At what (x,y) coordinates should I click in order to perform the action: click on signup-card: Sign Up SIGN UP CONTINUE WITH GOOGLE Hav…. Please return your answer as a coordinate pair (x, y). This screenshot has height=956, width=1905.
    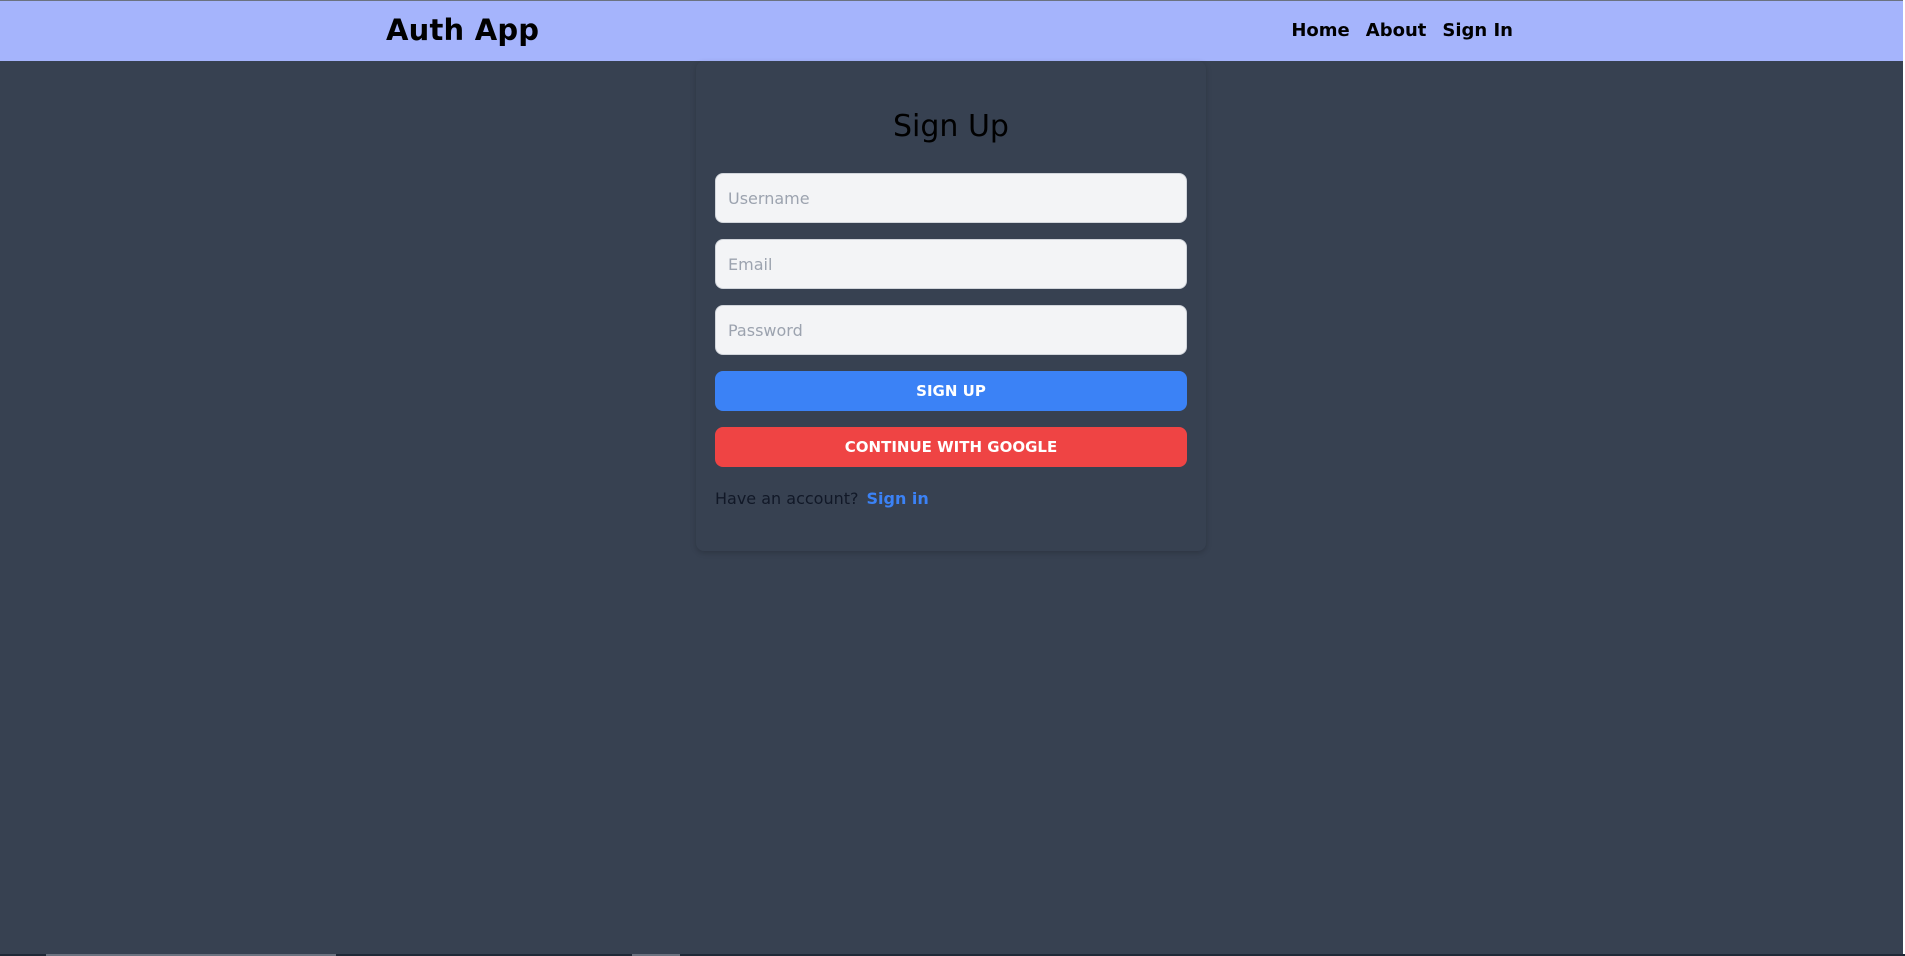
    Looking at the image, I should click on (951, 306).